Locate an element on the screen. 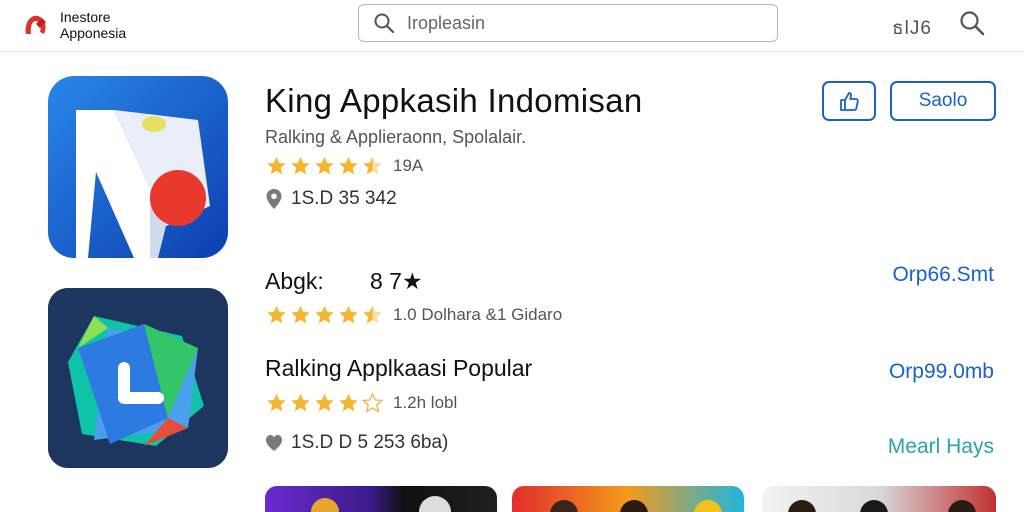  top-bar: Inestore Apponesia ธlJ6 is located at coordinates (512, 26).